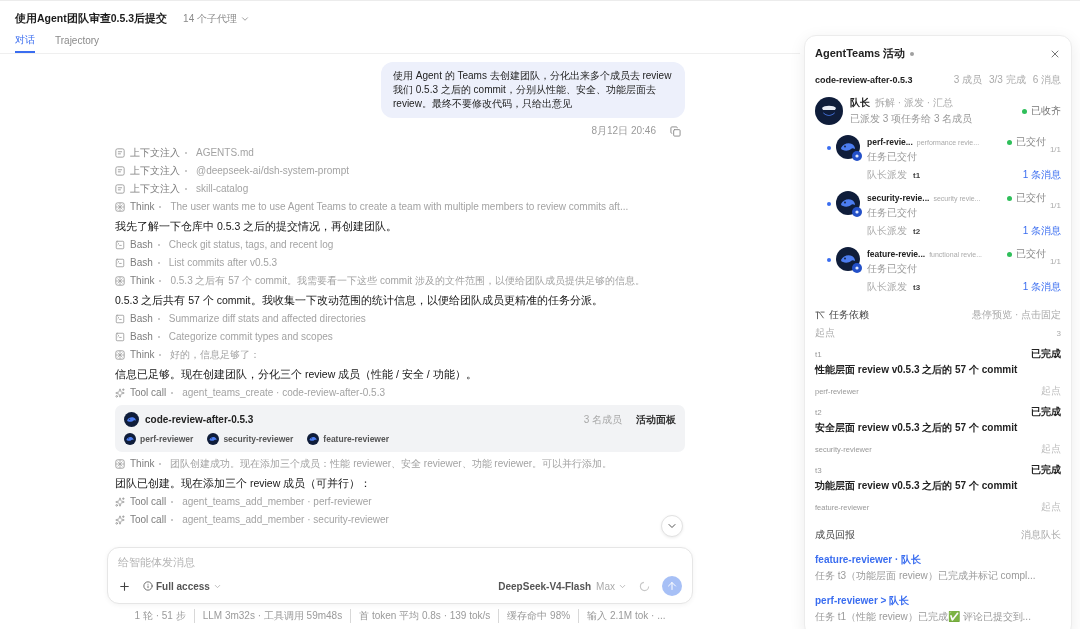 This screenshot has height=629, width=1080. What do you see at coordinates (538, 616) in the screenshot?
I see `stat-text: 缓存命中 98%` at bounding box center [538, 616].